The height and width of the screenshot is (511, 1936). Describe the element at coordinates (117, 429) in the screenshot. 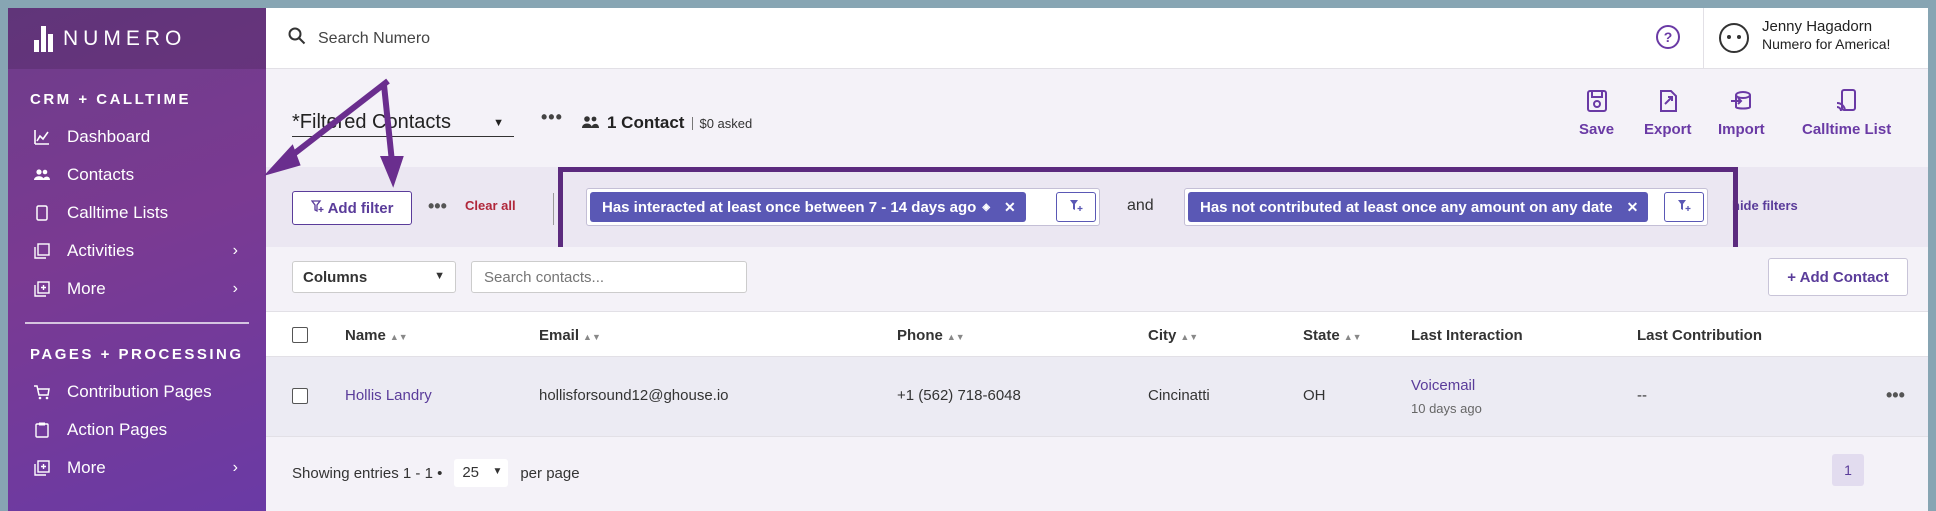

I see `sidebar-item-label: Action Pages` at that location.